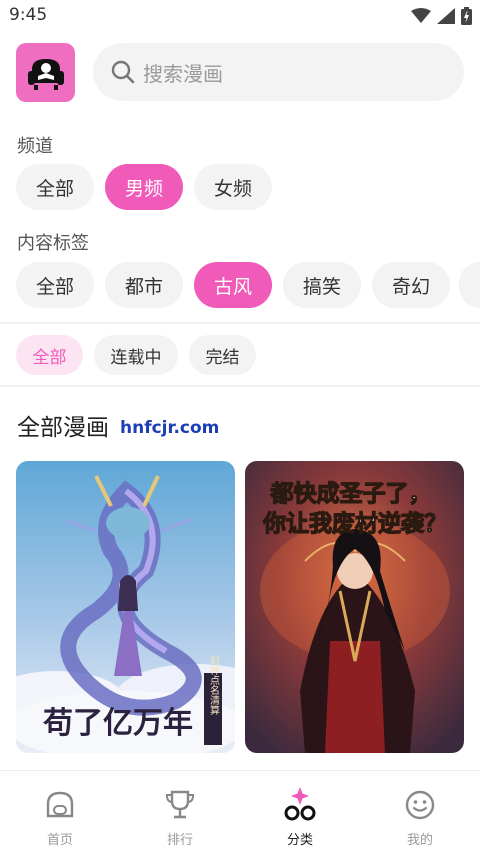 The image size is (480, 852). Describe the element at coordinates (350, 494) in the screenshot. I see `cover-title-line1: 都快成圣子了，` at that location.